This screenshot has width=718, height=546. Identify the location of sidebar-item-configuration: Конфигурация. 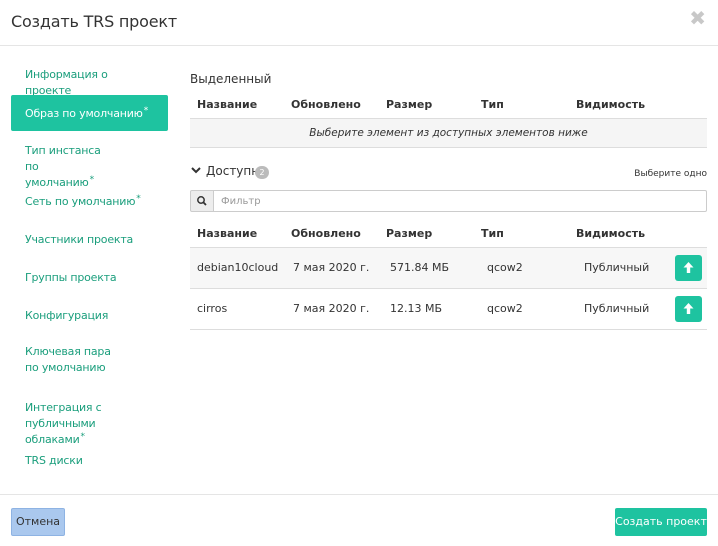
(89, 318).